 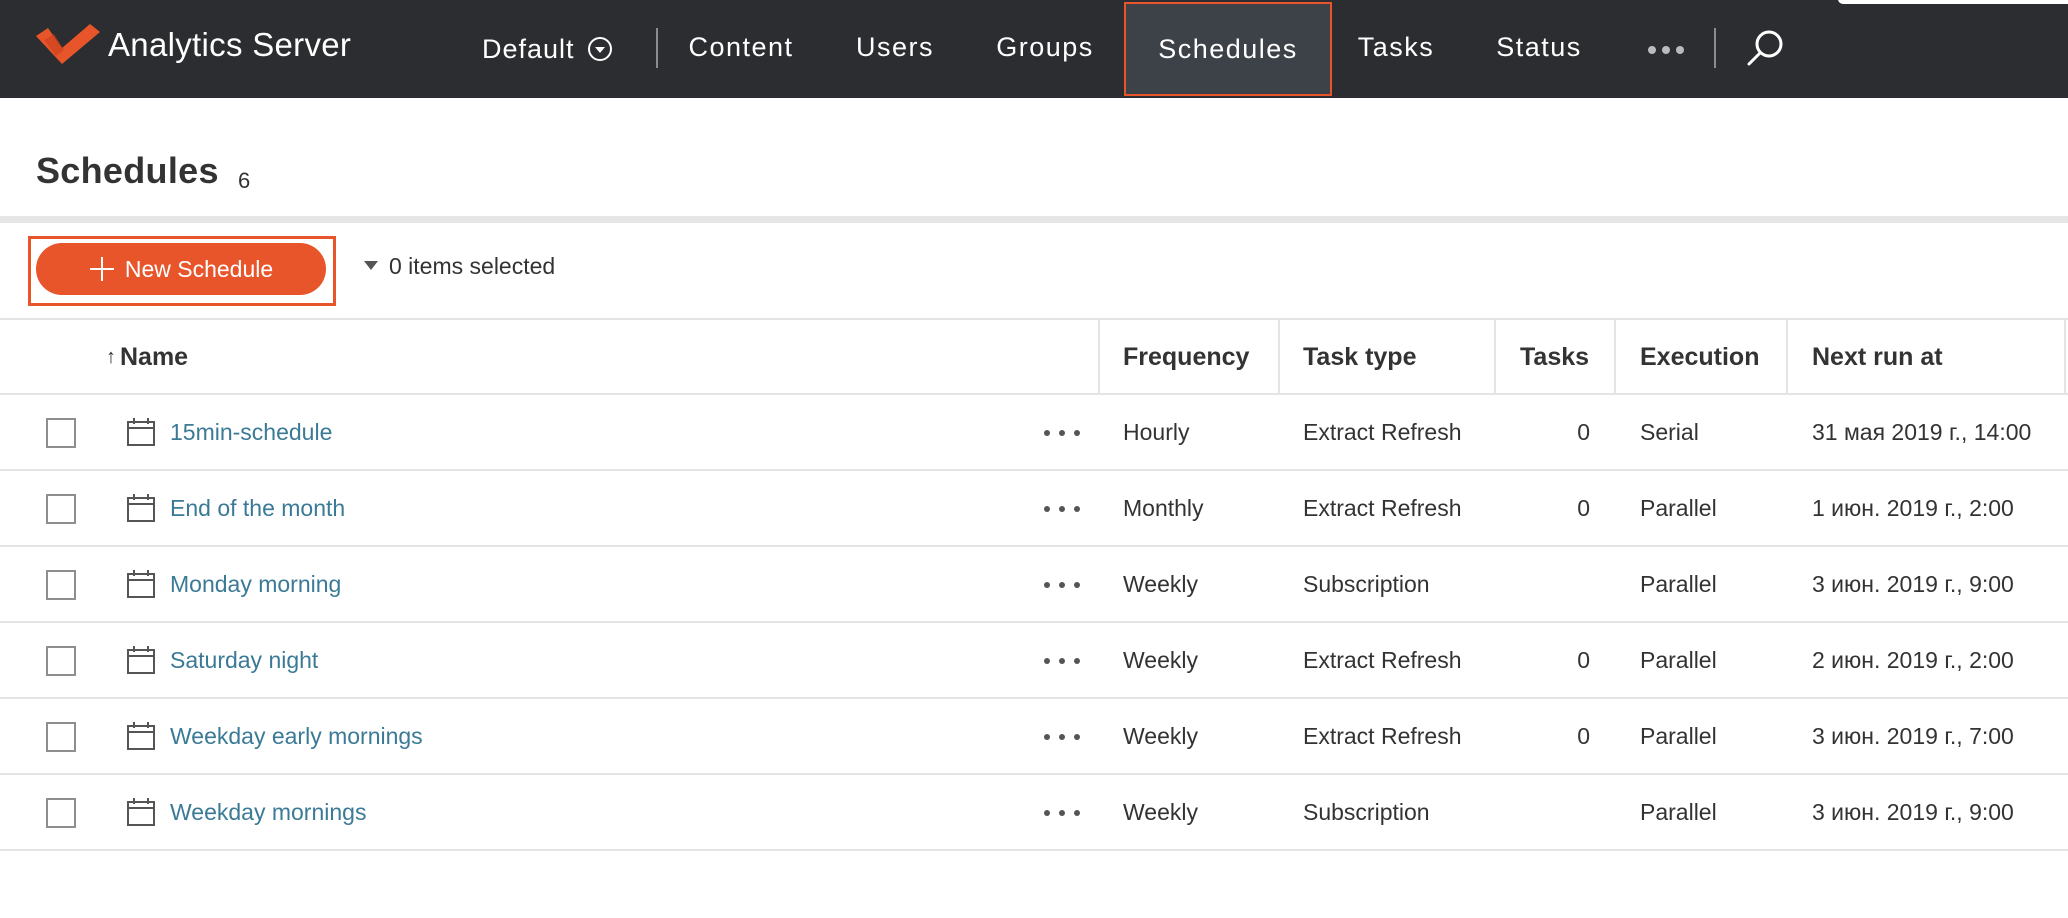 What do you see at coordinates (1913, 659) in the screenshot?
I see `next-run-cell: 2 июн. 2019 г., 2:00` at bounding box center [1913, 659].